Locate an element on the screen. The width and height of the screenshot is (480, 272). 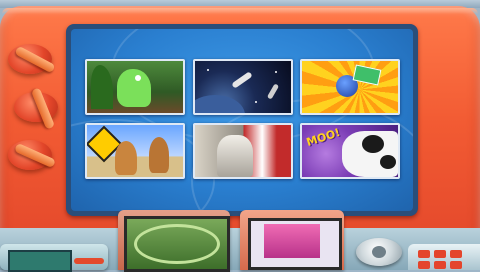
thumbnail-space is located at coordinates (243, 87).